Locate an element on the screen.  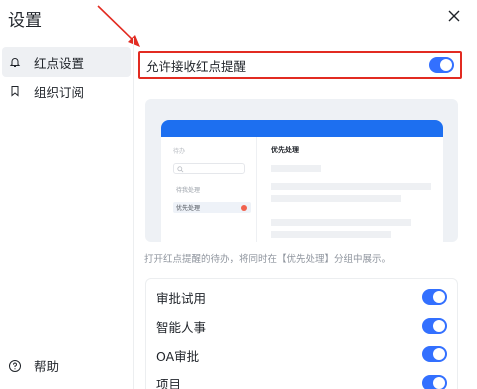
preview-item-label: 优先处理 is located at coordinates (188, 208).